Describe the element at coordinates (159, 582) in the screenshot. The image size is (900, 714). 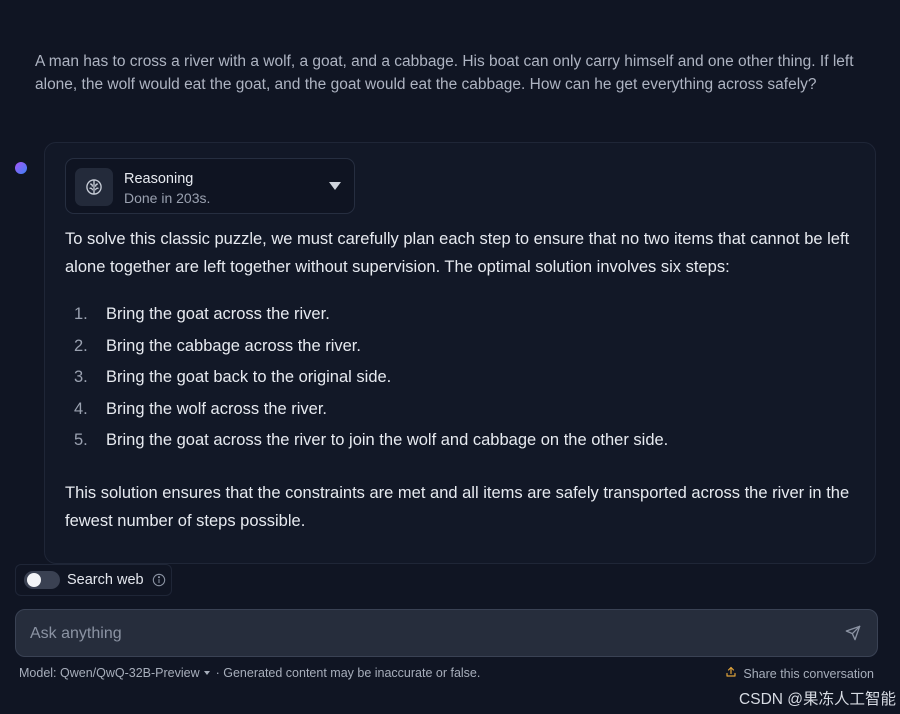
I see `info-icon` at that location.